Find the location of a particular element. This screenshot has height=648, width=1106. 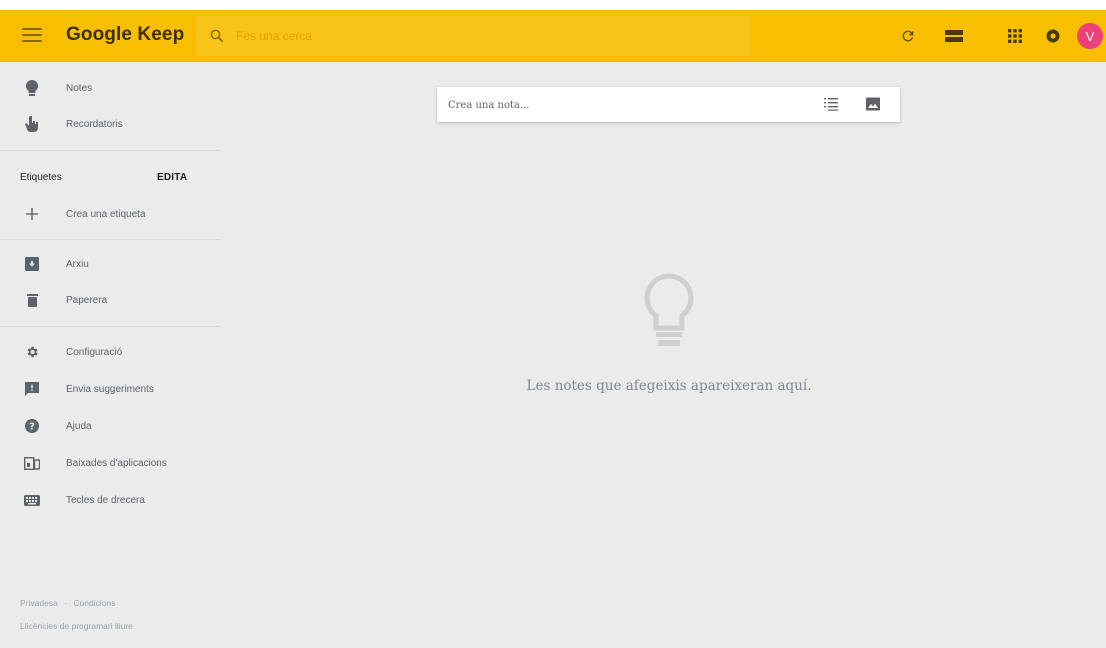

devices-icon is located at coordinates (32, 463).